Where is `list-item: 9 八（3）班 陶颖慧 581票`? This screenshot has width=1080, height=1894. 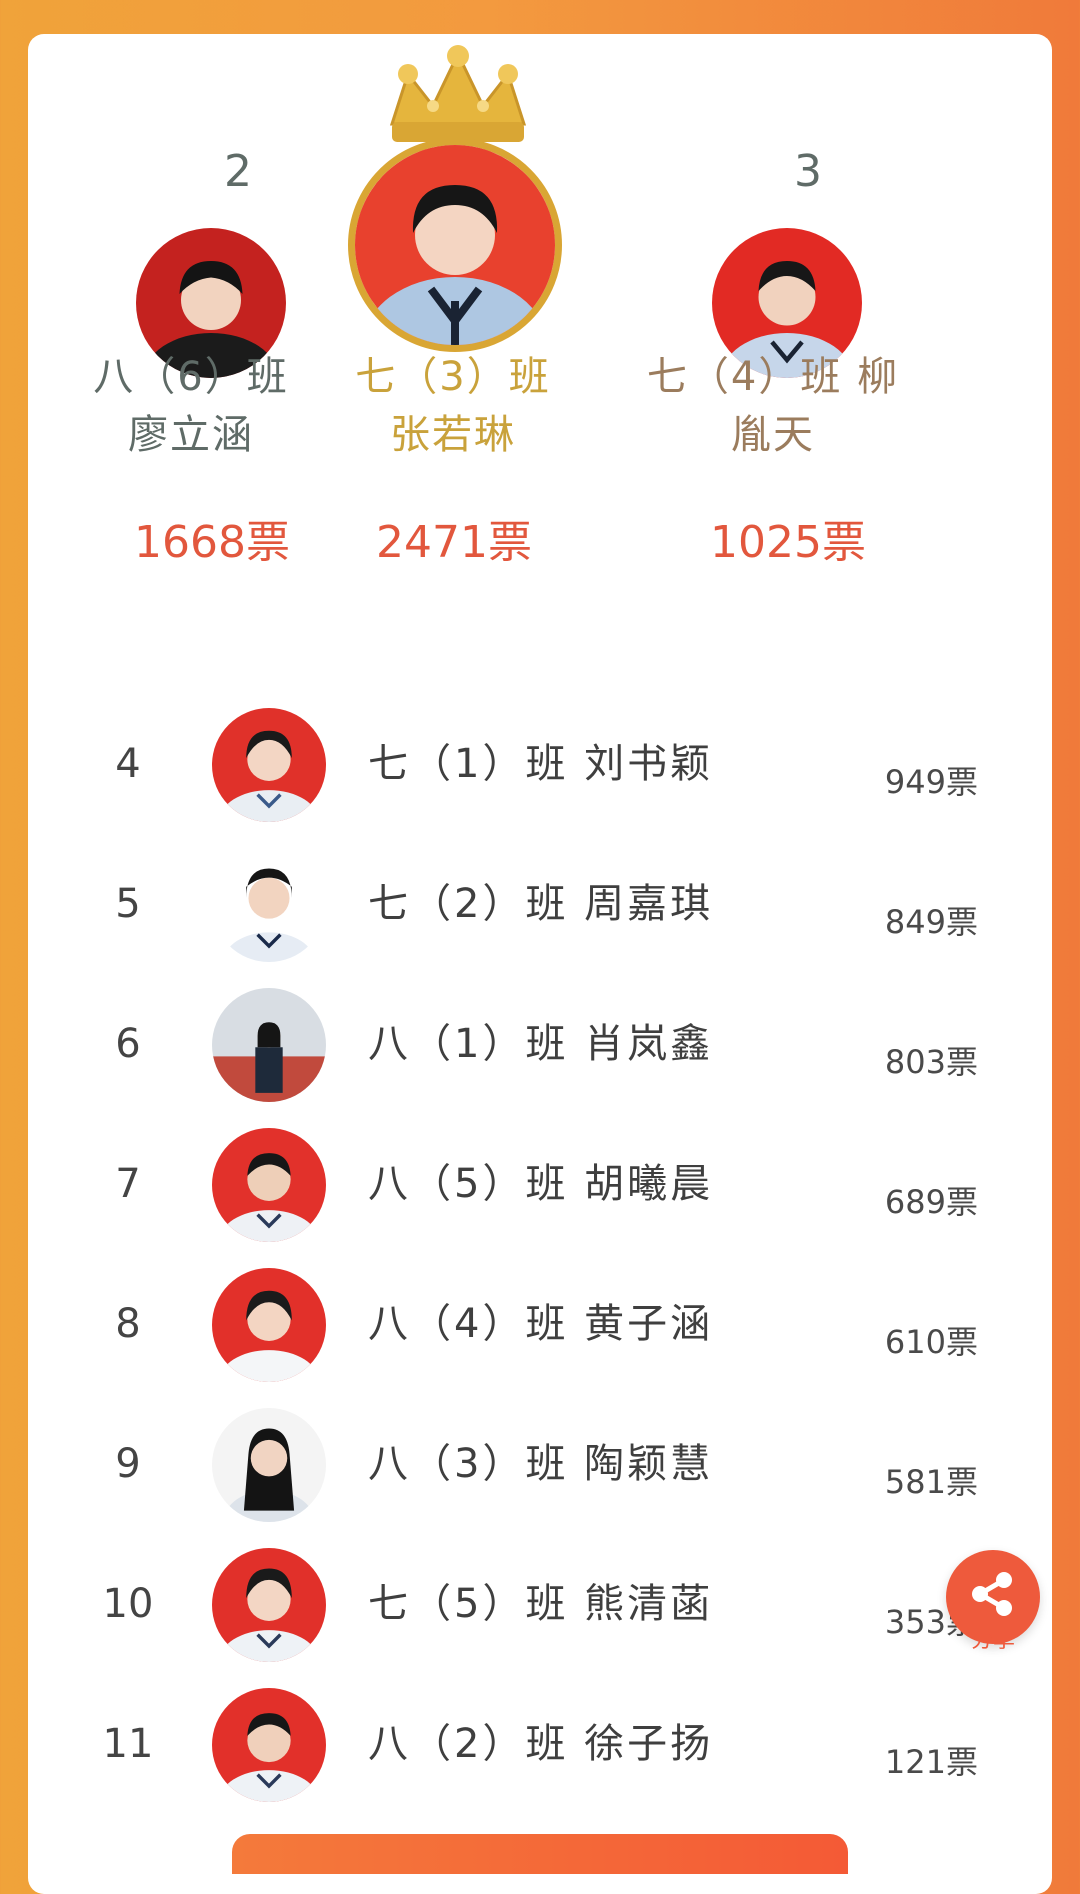
list-item: 9 八（3）班 陶颖慧 581票 is located at coordinates (553, 1464).